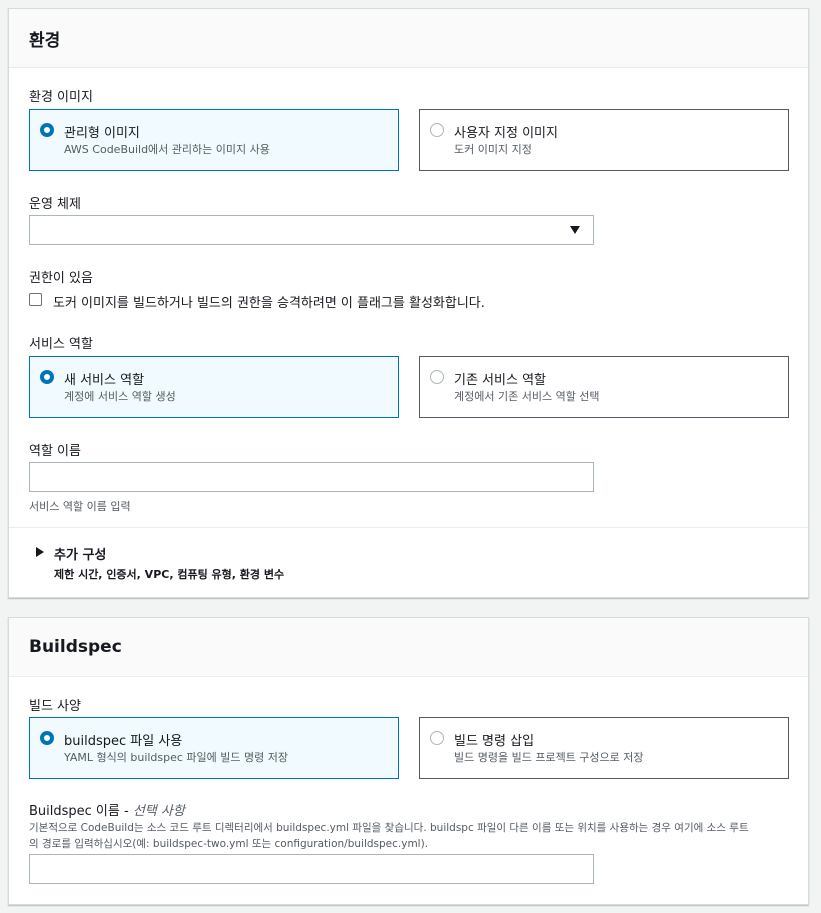 The height and width of the screenshot is (913, 821). What do you see at coordinates (104, 380) in the screenshot?
I see `new-service-role-title: 새 서비스 역할` at bounding box center [104, 380].